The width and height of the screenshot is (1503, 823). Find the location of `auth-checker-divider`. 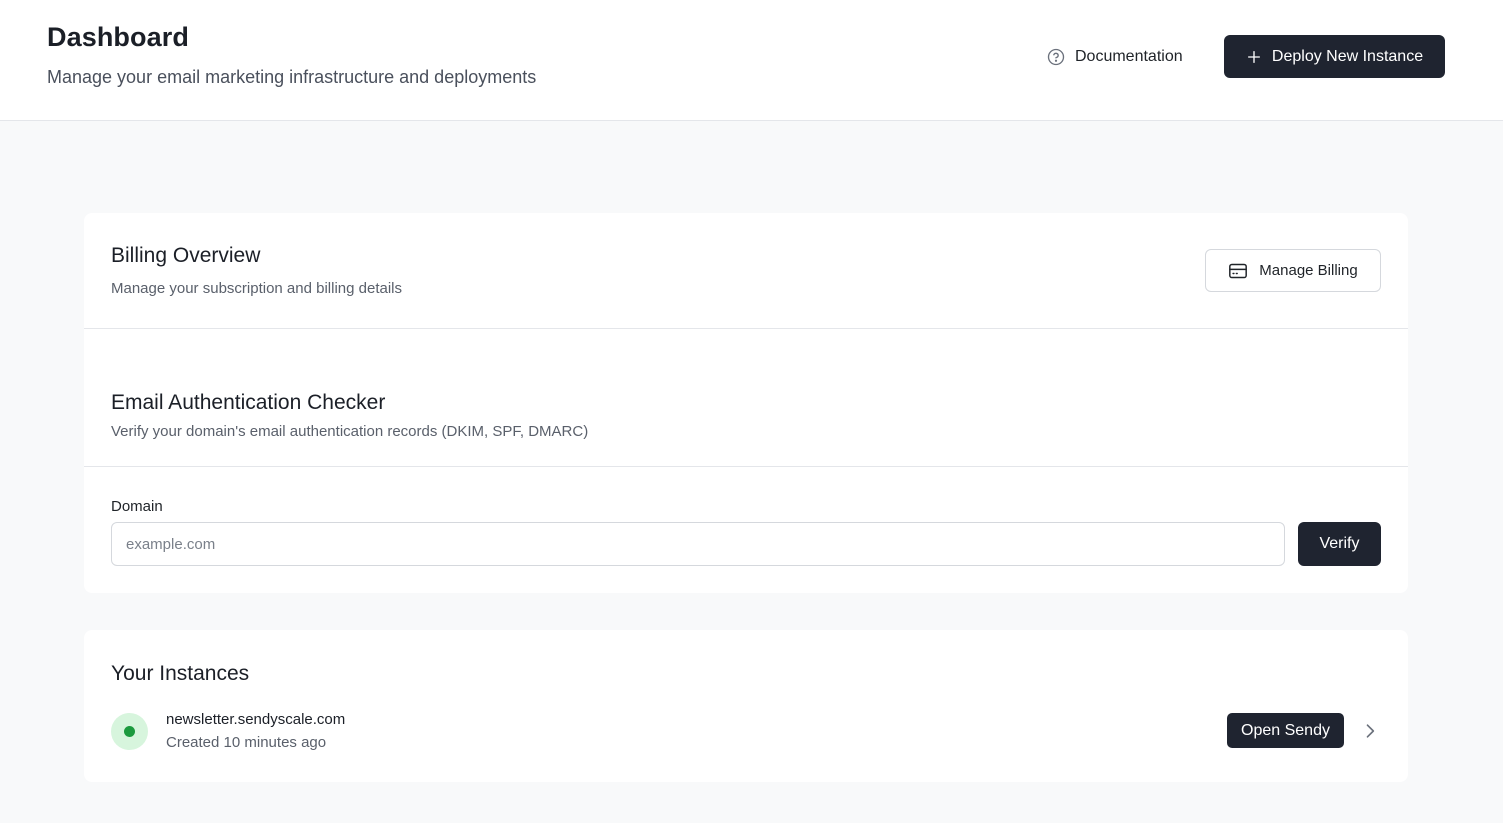

auth-checker-divider is located at coordinates (746, 466).